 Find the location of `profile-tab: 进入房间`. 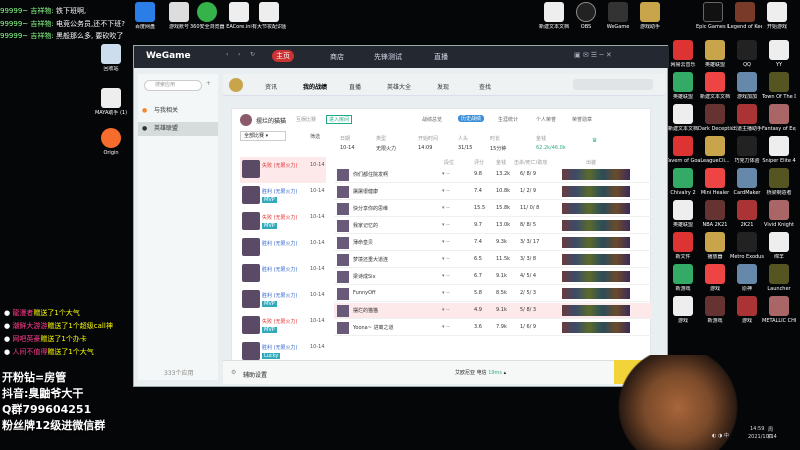

profile-tab: 进入房间 is located at coordinates (339, 119).